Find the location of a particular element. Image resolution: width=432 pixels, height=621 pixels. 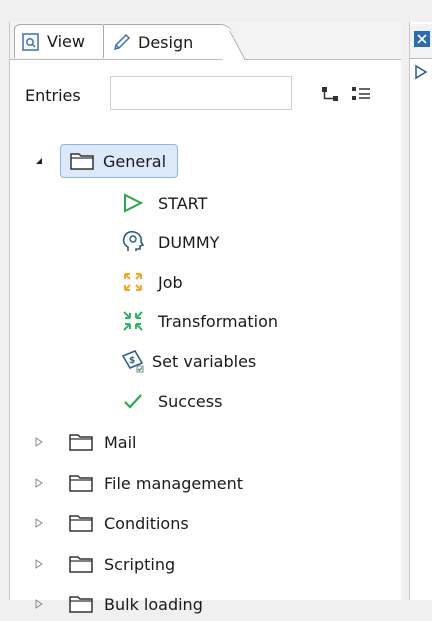

tree-leaf-label: Set variables is located at coordinates (204, 361).